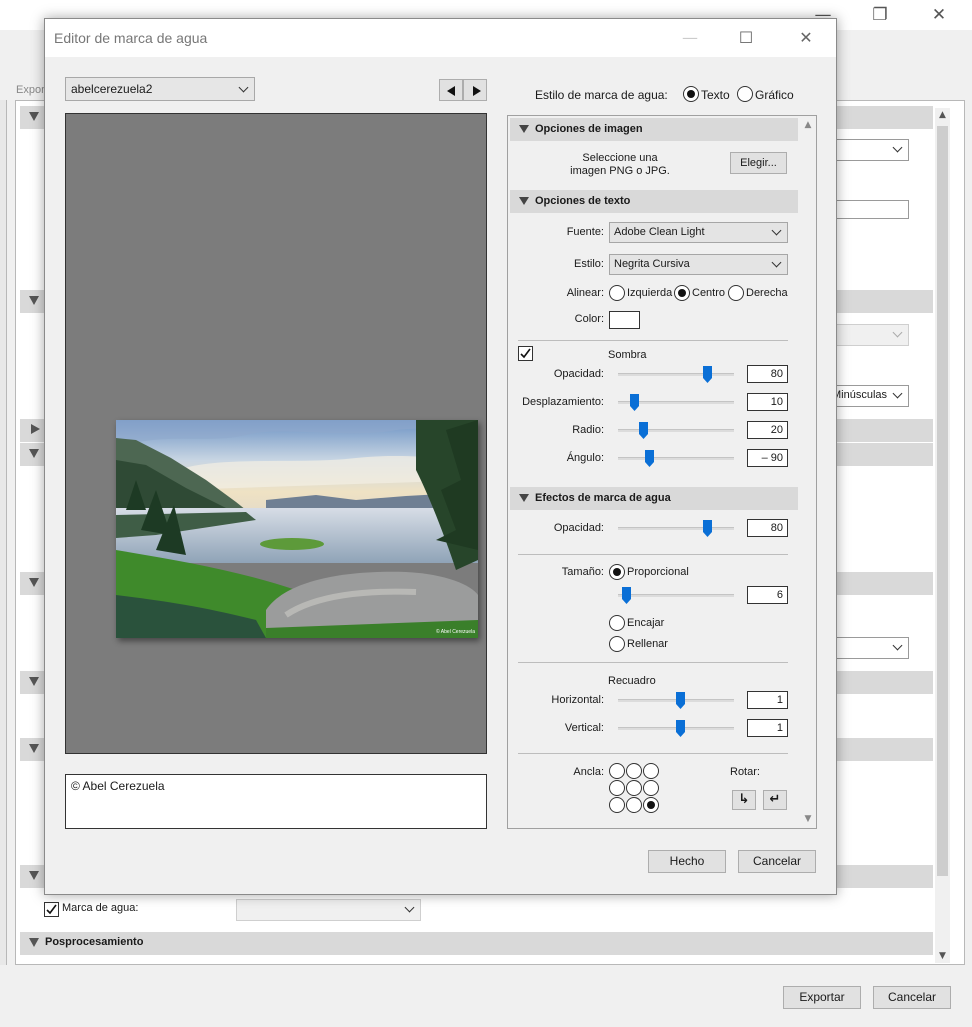 This screenshot has height=1027, width=972. Describe the element at coordinates (746, 38) in the screenshot. I see `dialog-maximize-button: ☐` at that location.